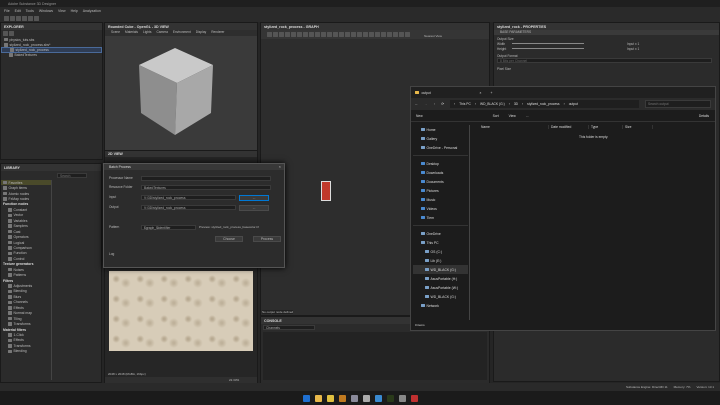 The width and height of the screenshot is (720, 405). What do you see at coordinates (414, 398) in the screenshot?
I see `taskbar-davinci-icon` at bounding box center [414, 398].